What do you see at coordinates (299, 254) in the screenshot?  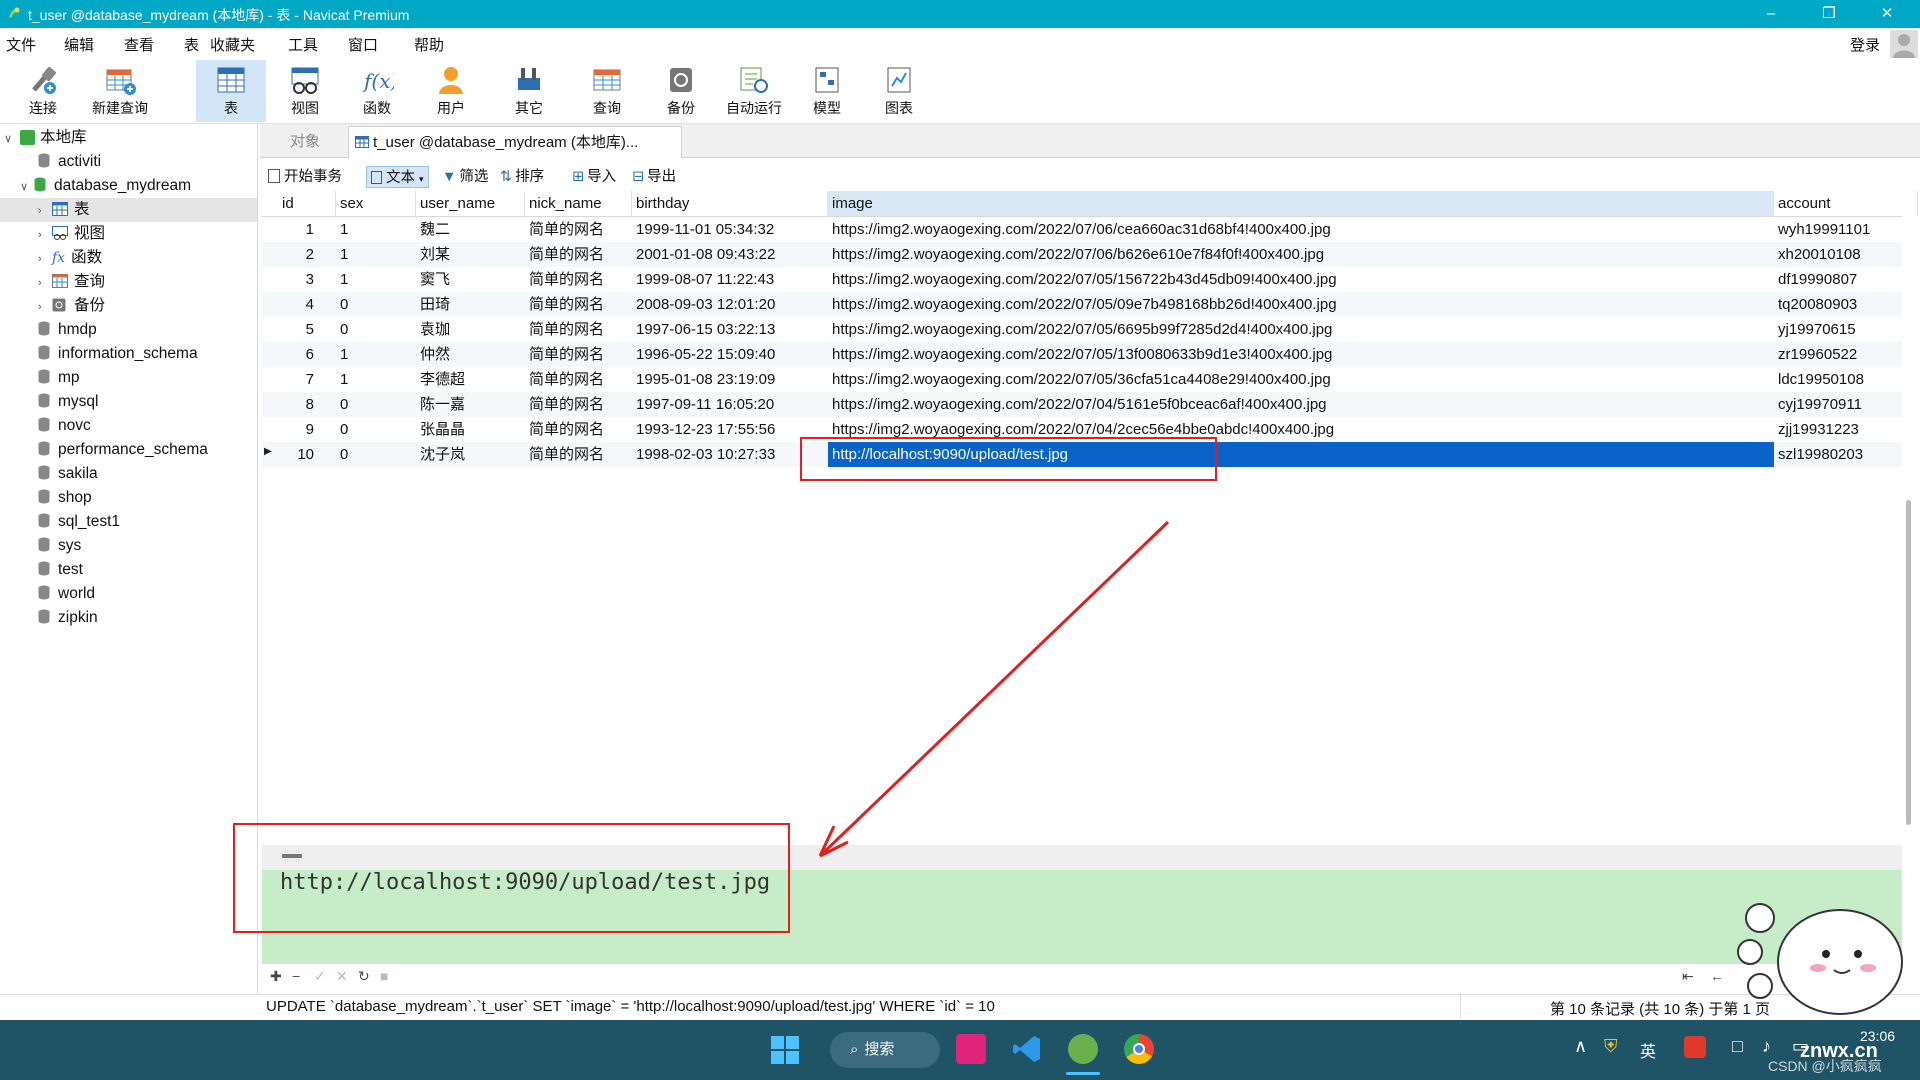 I see `cell-id: 2` at bounding box center [299, 254].